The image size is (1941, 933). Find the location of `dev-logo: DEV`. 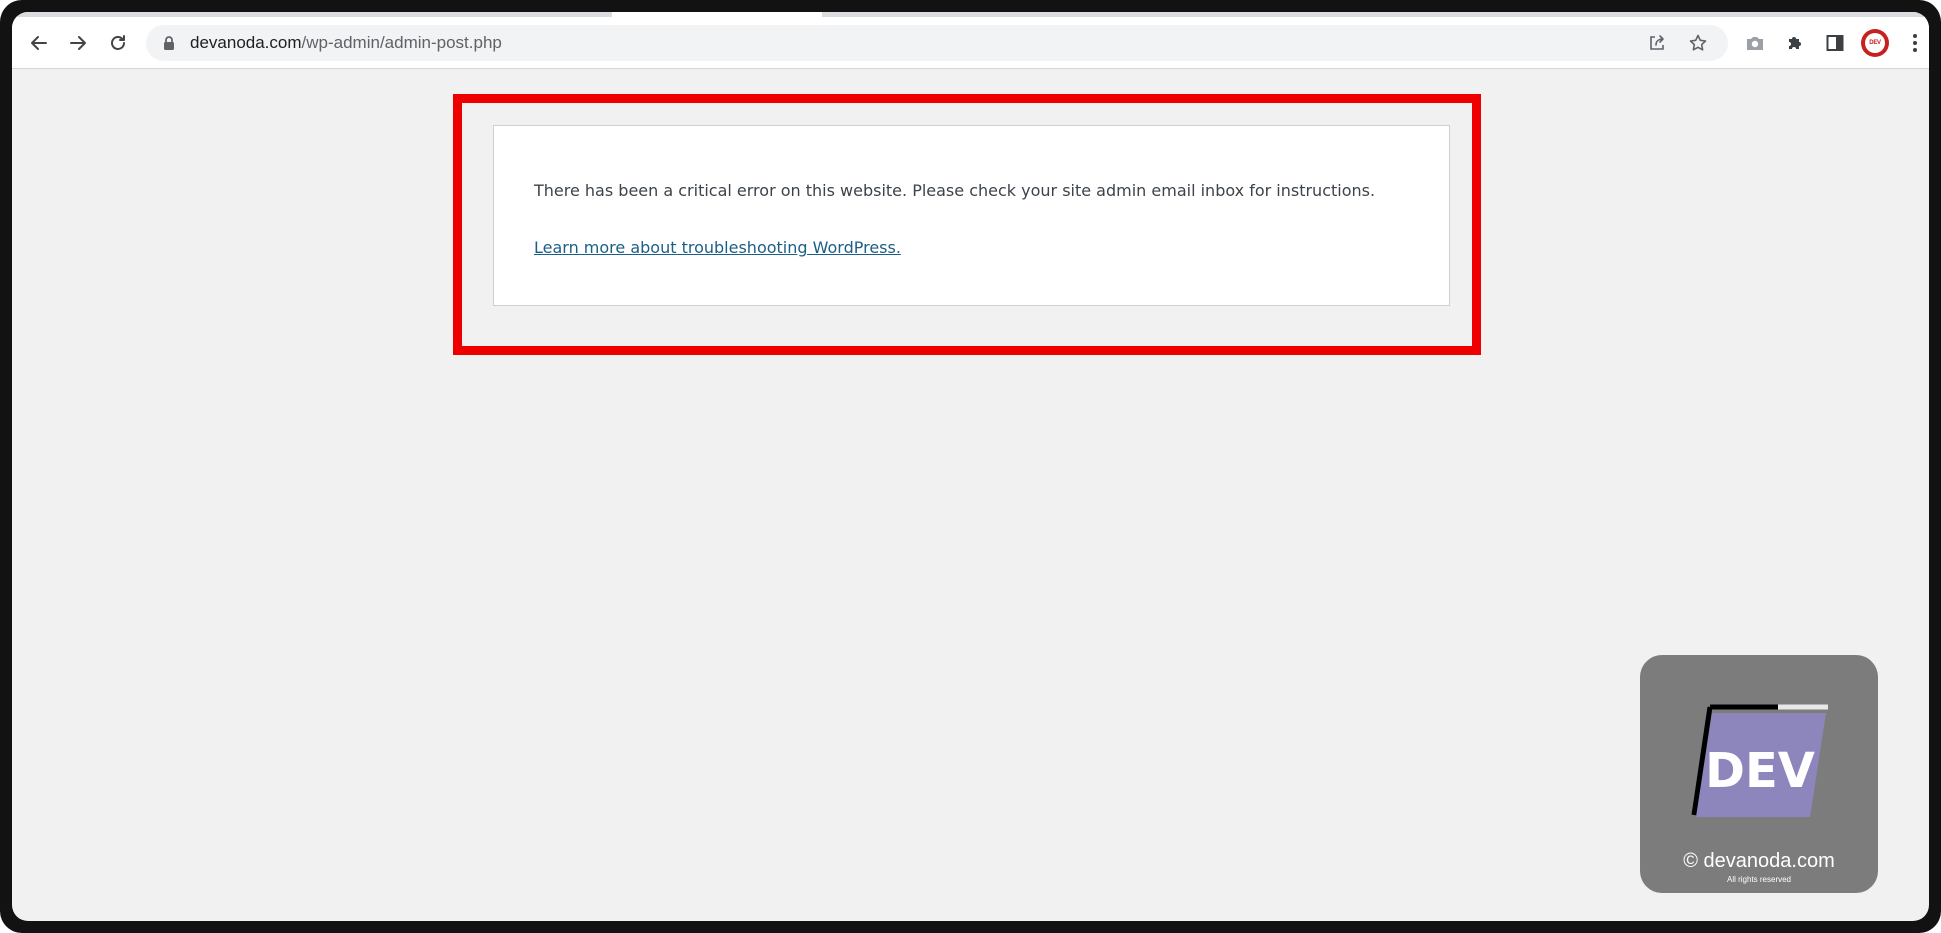

dev-logo: DEV is located at coordinates (1759, 760).